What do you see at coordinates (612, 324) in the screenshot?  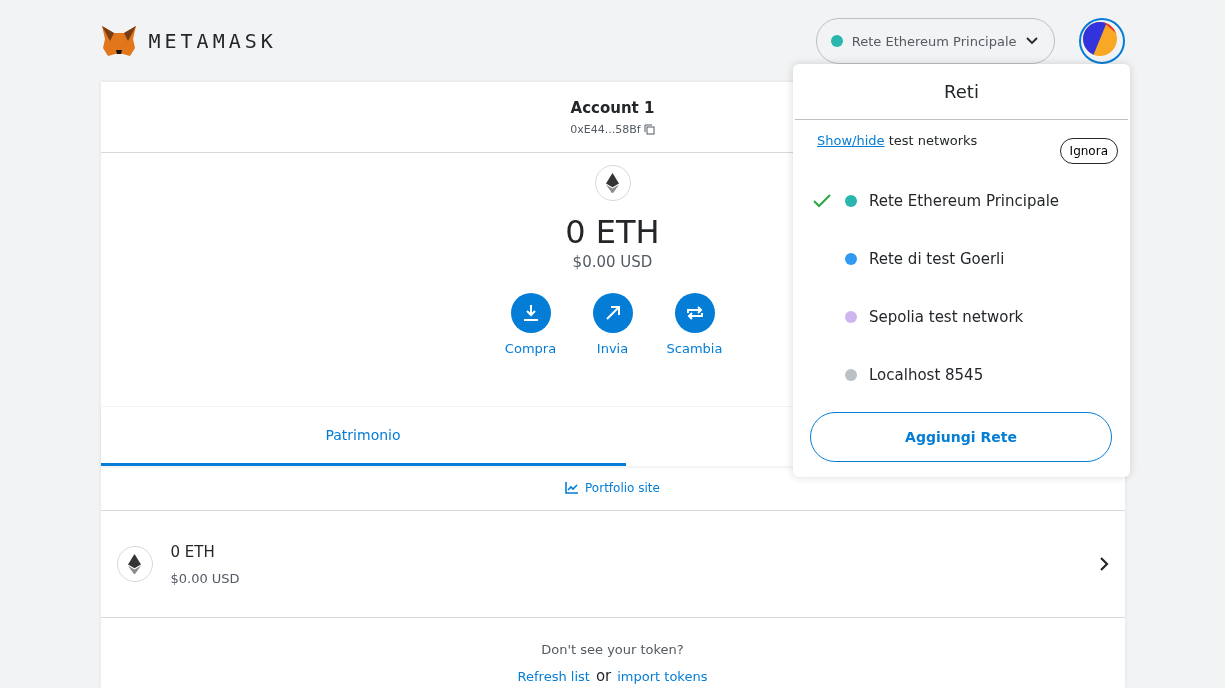 I see `action-button: Invia` at bounding box center [612, 324].